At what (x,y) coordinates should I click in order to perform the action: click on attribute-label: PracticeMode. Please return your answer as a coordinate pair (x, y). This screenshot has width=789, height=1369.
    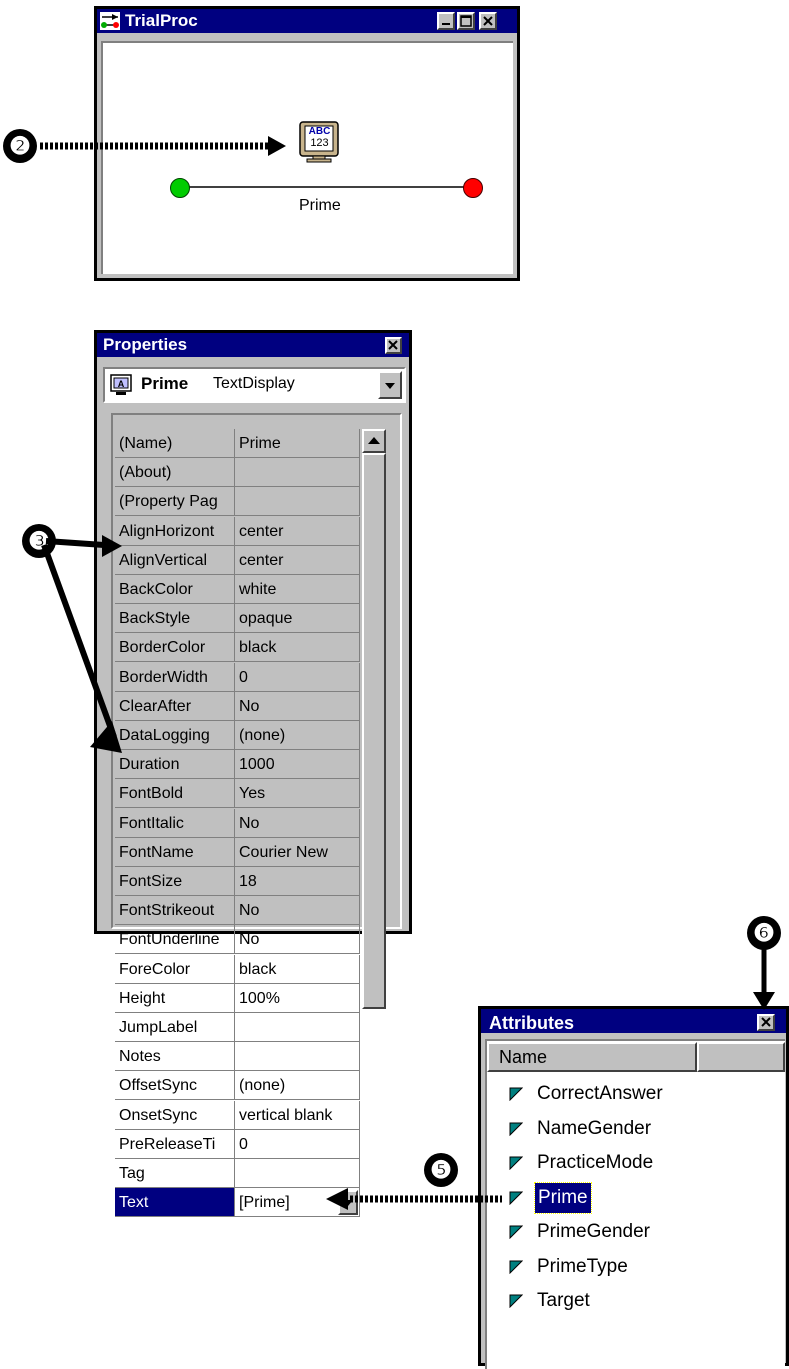
    Looking at the image, I should click on (595, 1162).